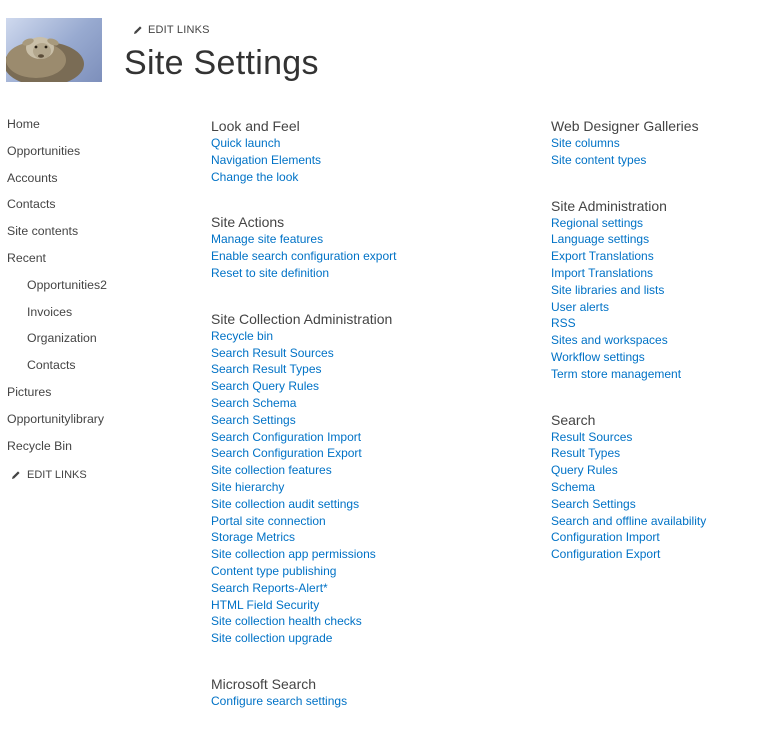 The height and width of the screenshot is (745, 768). What do you see at coordinates (303, 256) in the screenshot?
I see `link-enable-search-config-export: Enable search configuration export` at bounding box center [303, 256].